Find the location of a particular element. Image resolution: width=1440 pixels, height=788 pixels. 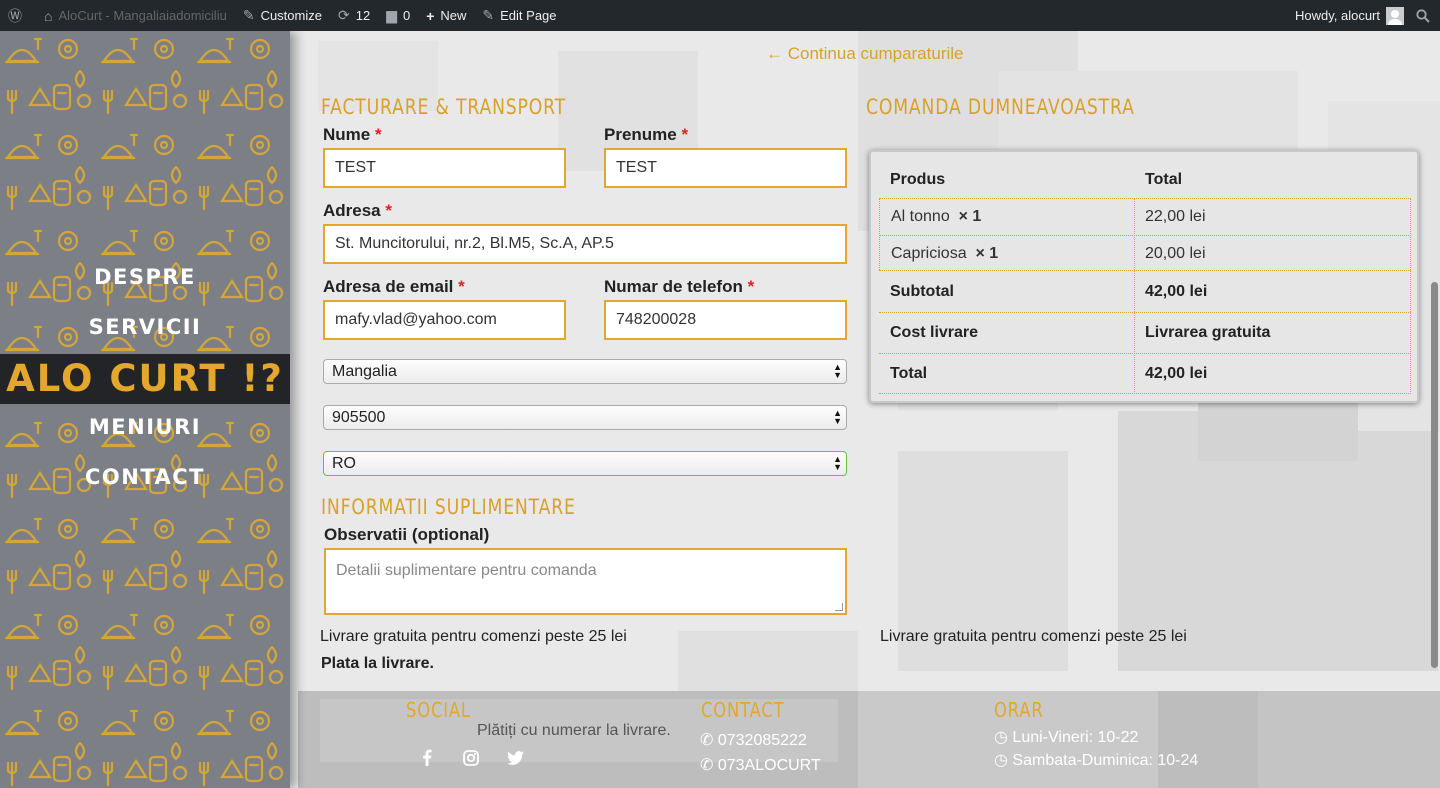

order-item-name: Capriciosa × 1 is located at coordinates (945, 253).